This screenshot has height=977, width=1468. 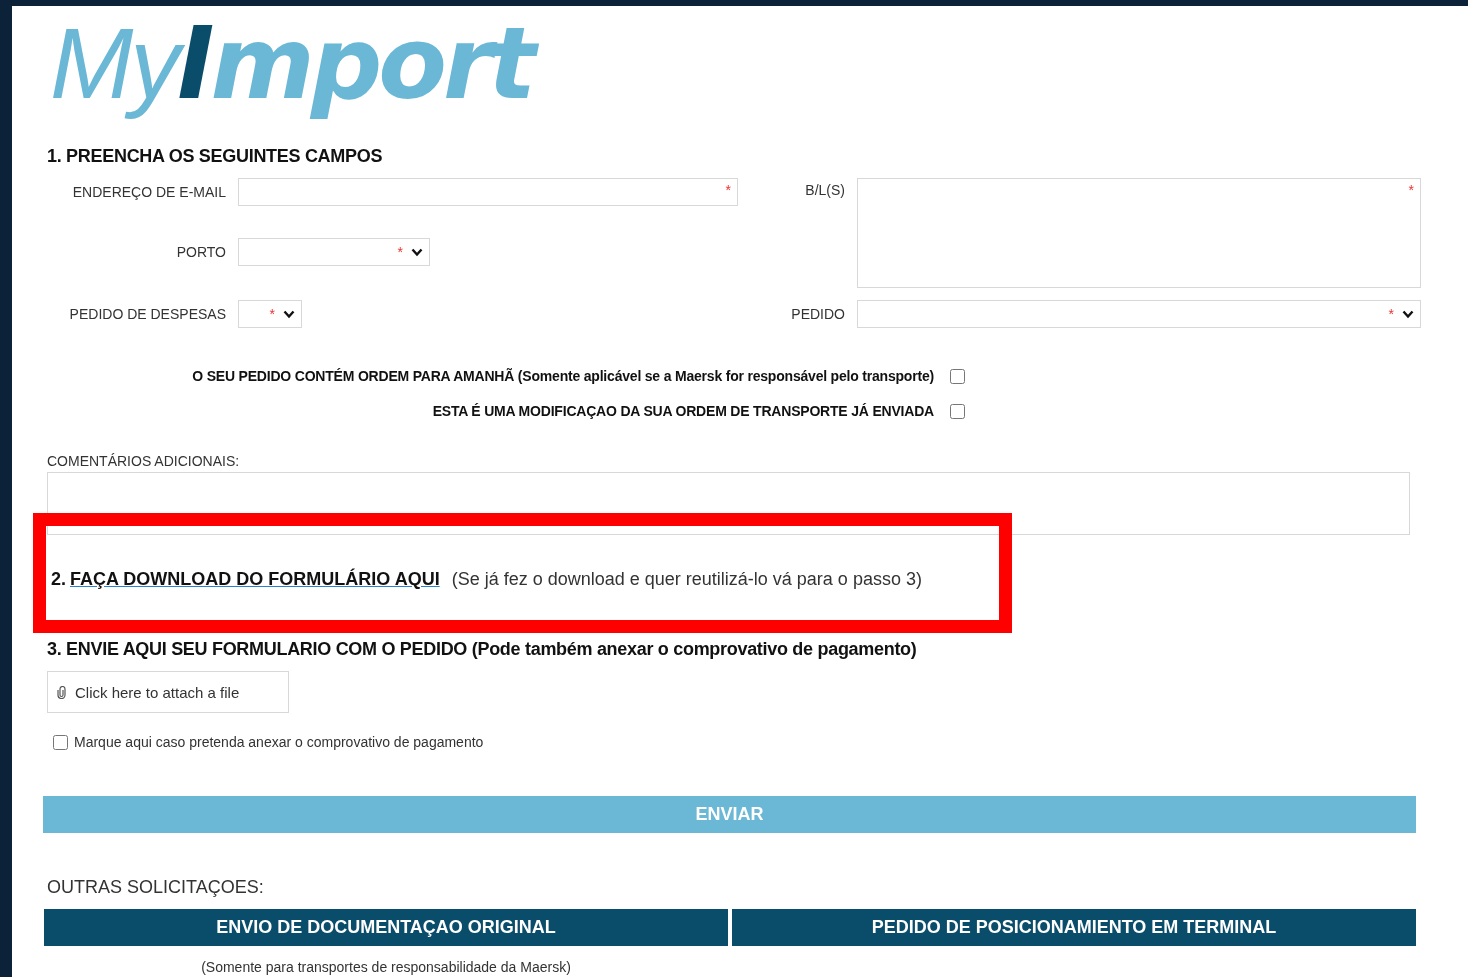 What do you see at coordinates (563, 376) in the screenshot?
I see `checkbox-label: O SEU PEDIDO CONTÉM ORDEM PARA AMANHÃ (Somente aplicável se a Maersk for responsável pelo transporte)` at bounding box center [563, 376].